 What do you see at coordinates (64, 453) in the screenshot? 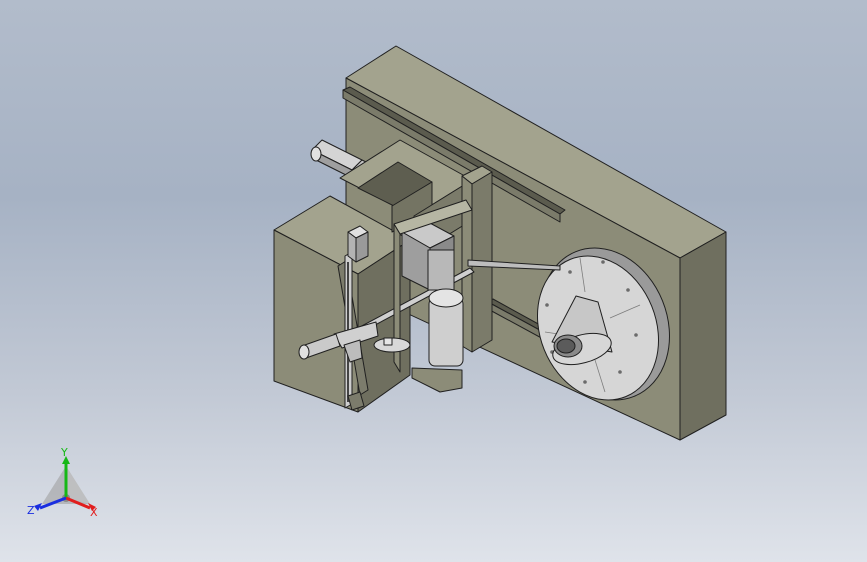
I see `y-axis-label: Y` at bounding box center [64, 453].